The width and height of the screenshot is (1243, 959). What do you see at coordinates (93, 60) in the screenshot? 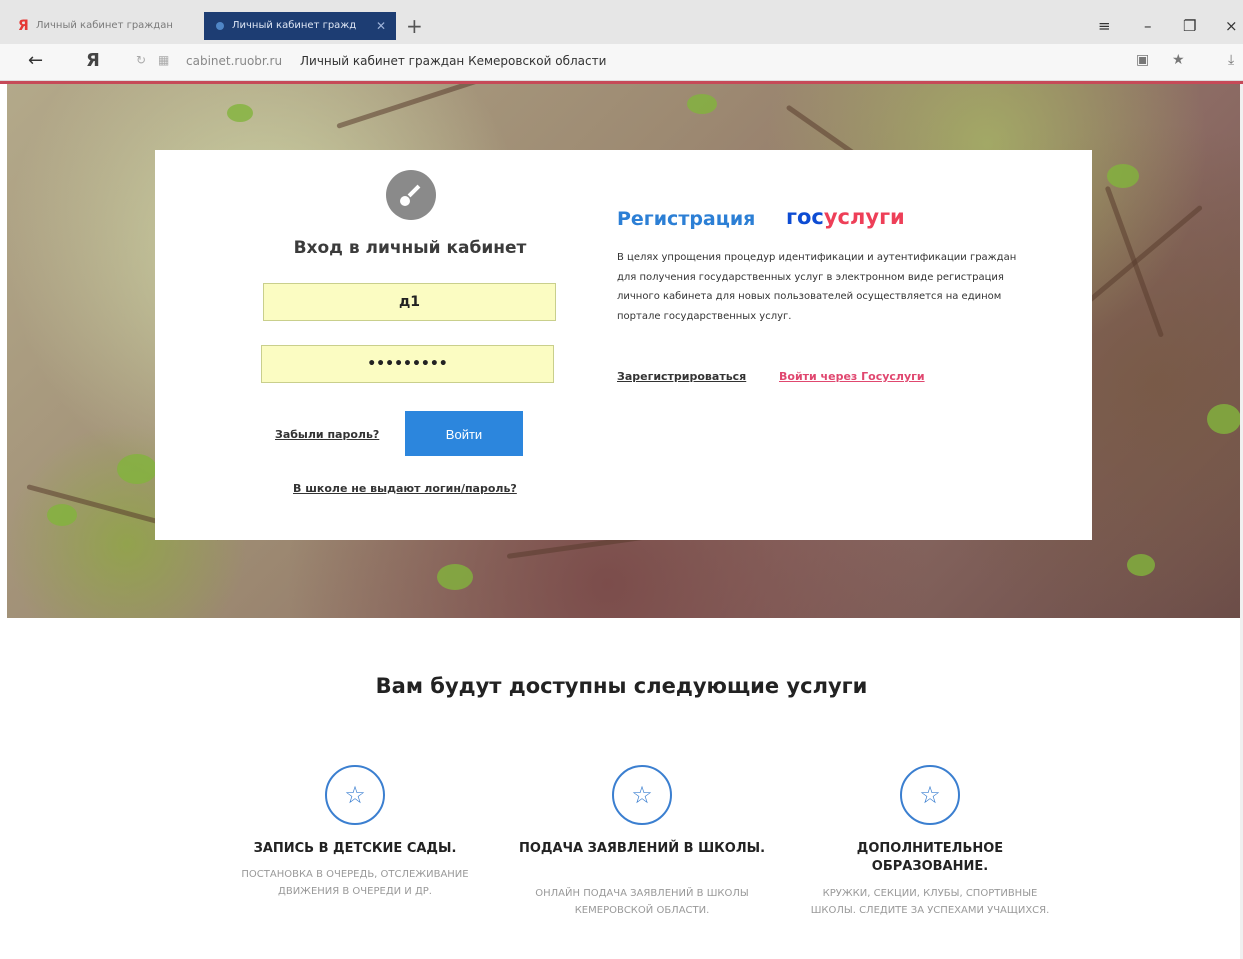
I see `yandex-home-button: Я` at bounding box center [93, 60].